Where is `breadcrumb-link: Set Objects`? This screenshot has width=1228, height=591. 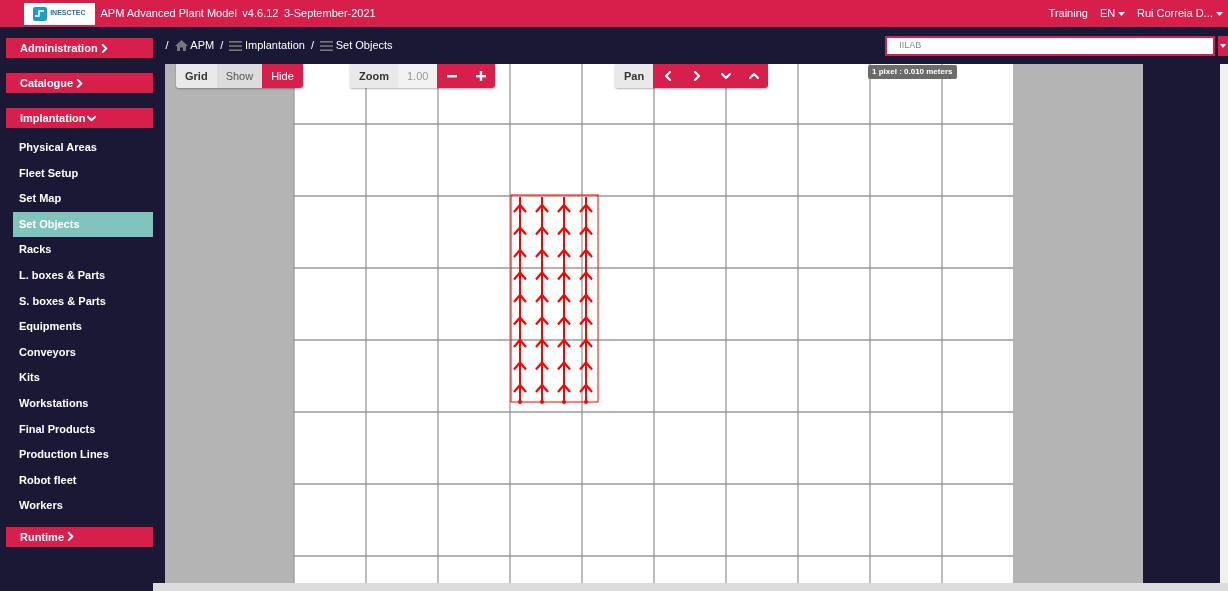
breadcrumb-link: Set Objects is located at coordinates (356, 45).